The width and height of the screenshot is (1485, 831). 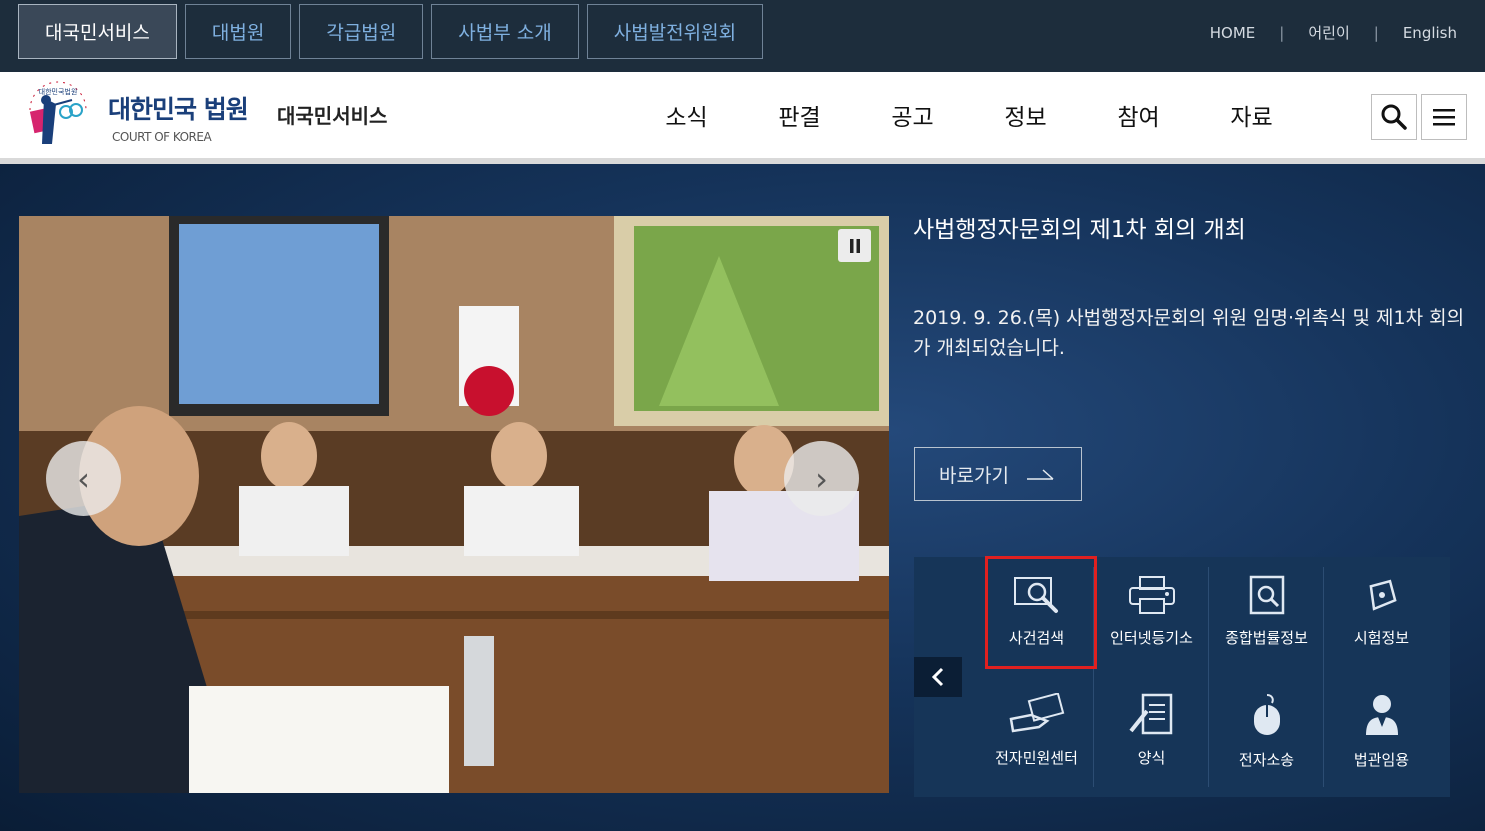 I want to click on slide-prev-button: ‹, so click(x=83, y=478).